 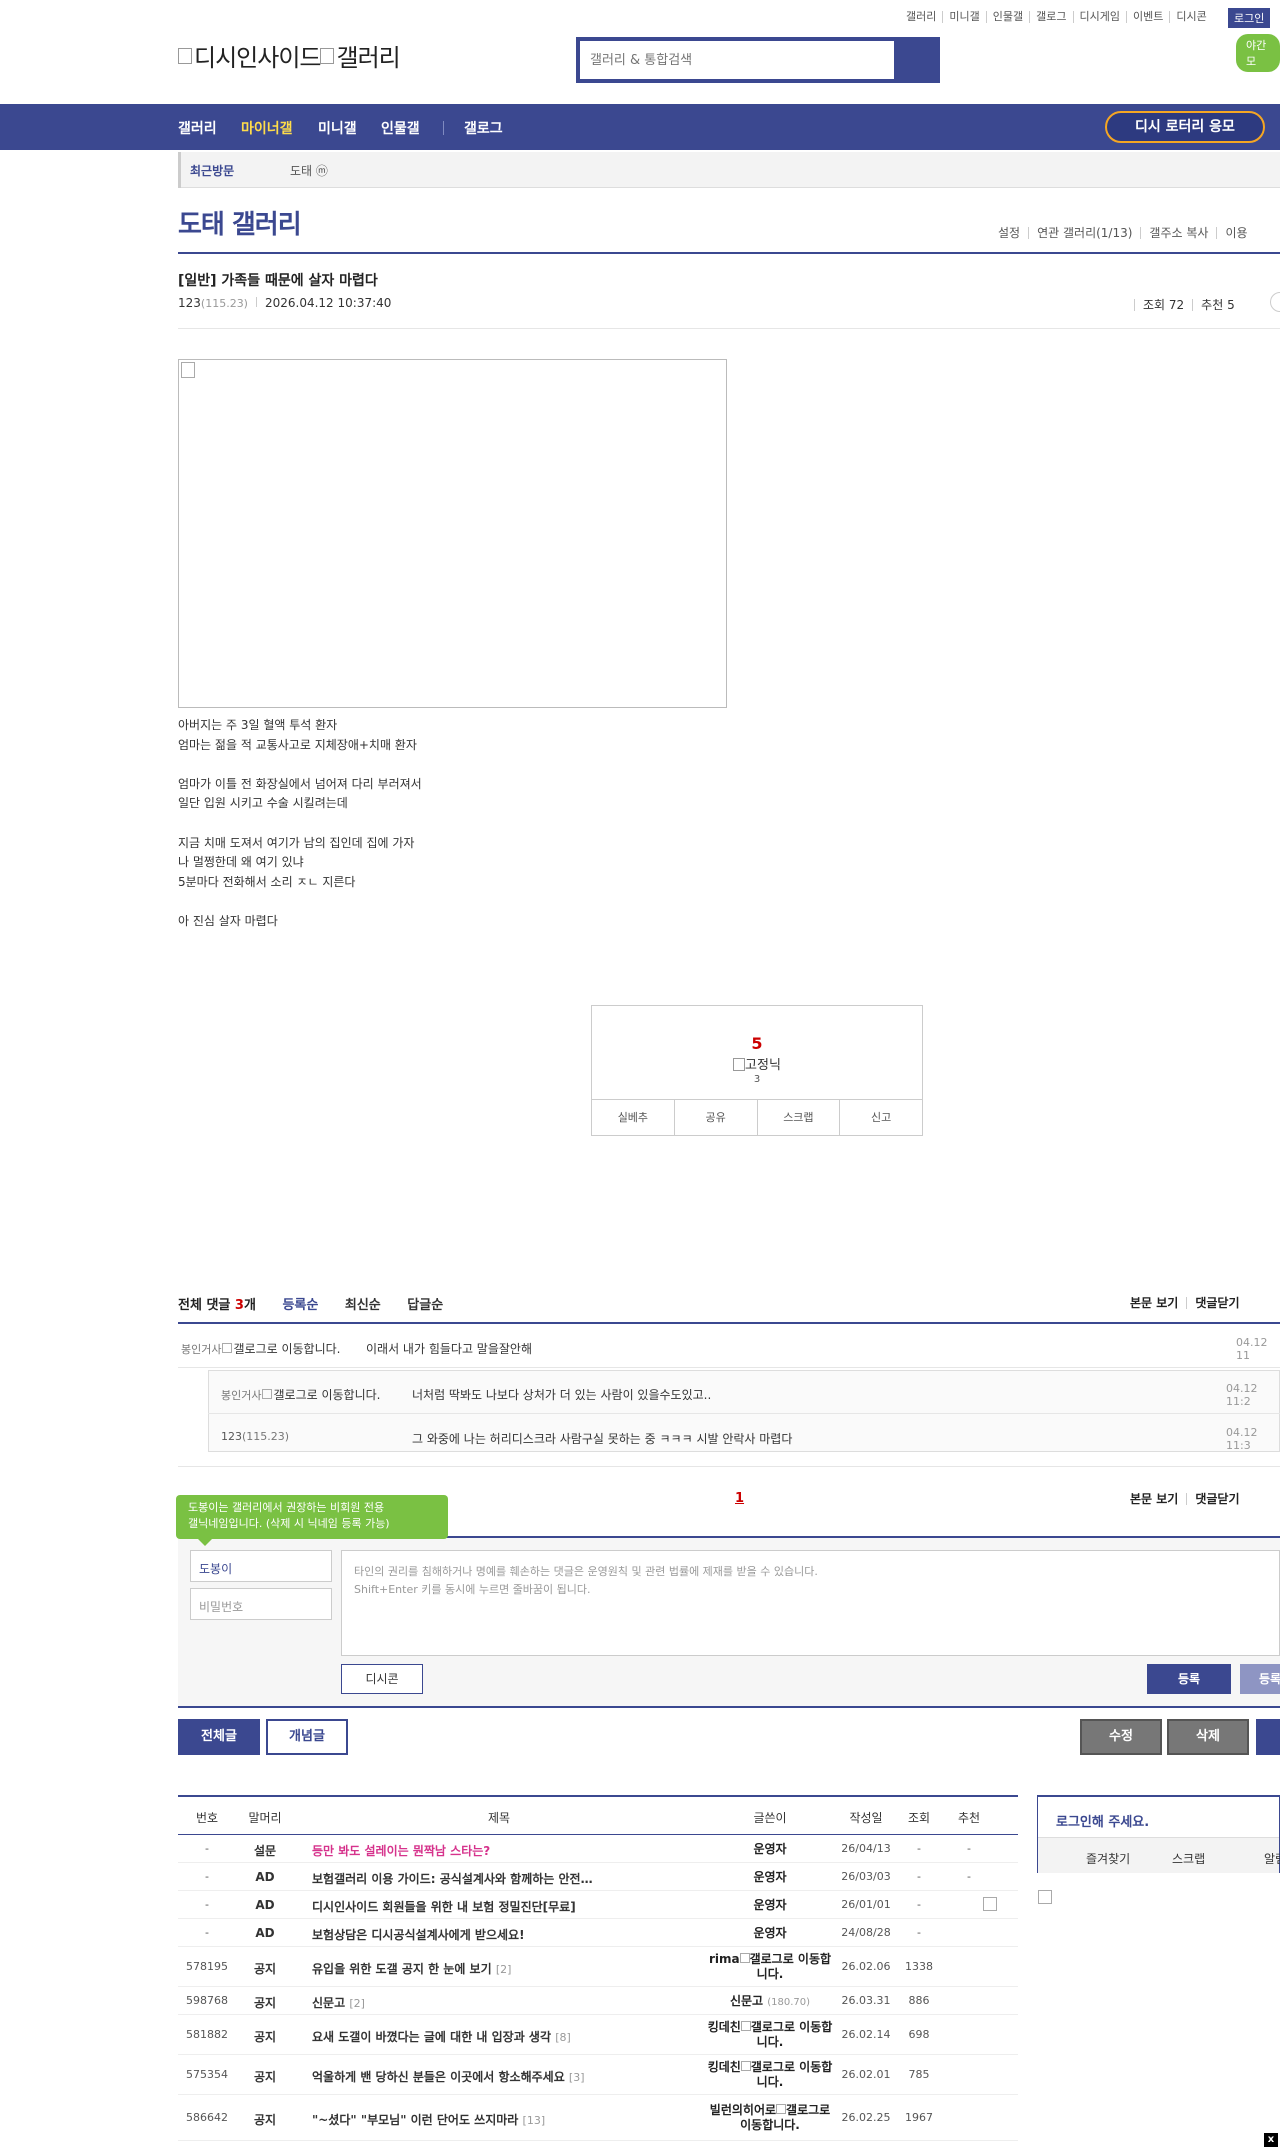 What do you see at coordinates (507, 2076) in the screenshot?
I see `row-subject: 억울하게 밴 당하신 분들은 이곳에서 항소해주세요 [3]` at bounding box center [507, 2076].